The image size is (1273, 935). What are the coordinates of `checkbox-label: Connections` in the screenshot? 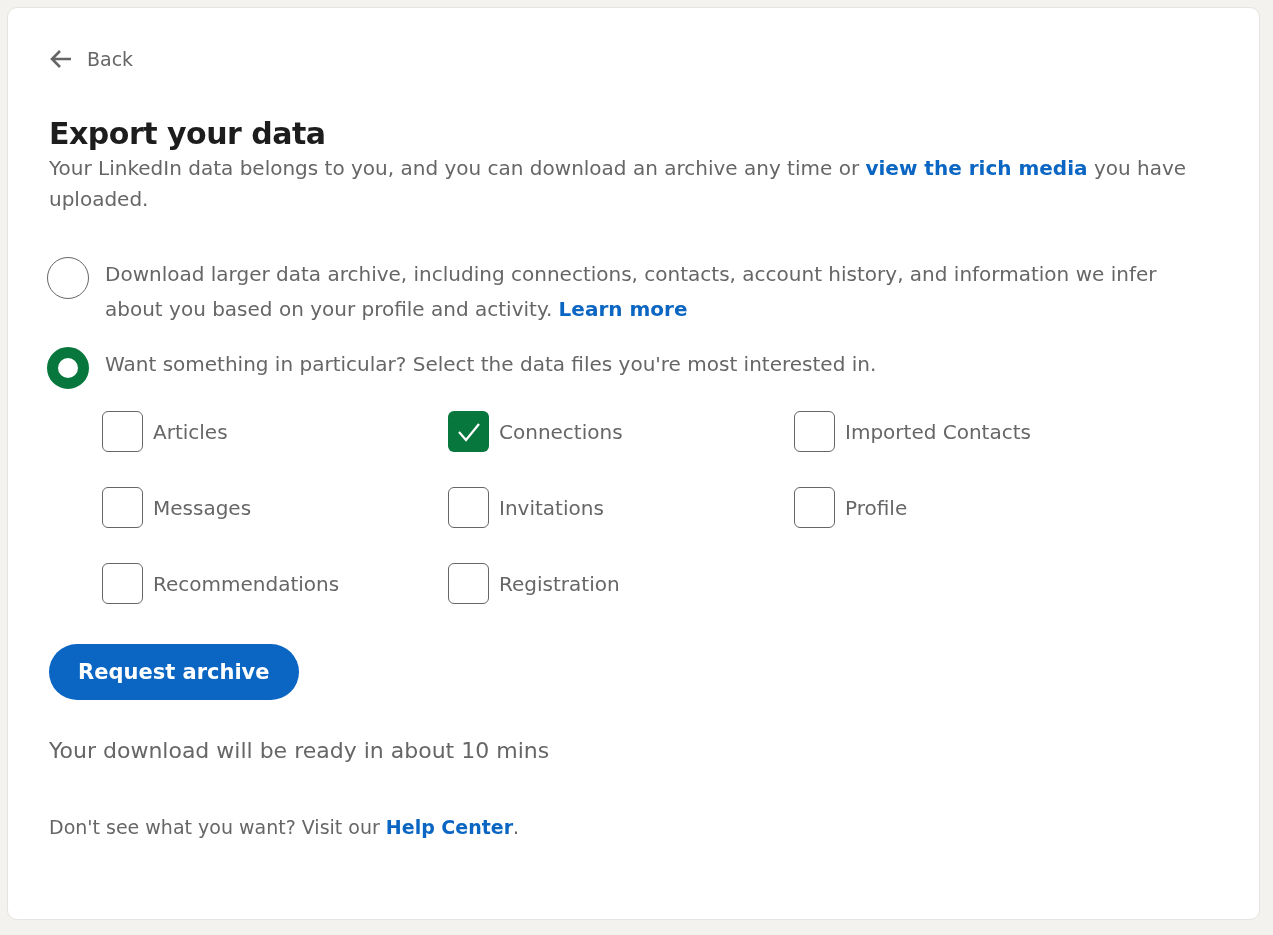 It's located at (561, 431).